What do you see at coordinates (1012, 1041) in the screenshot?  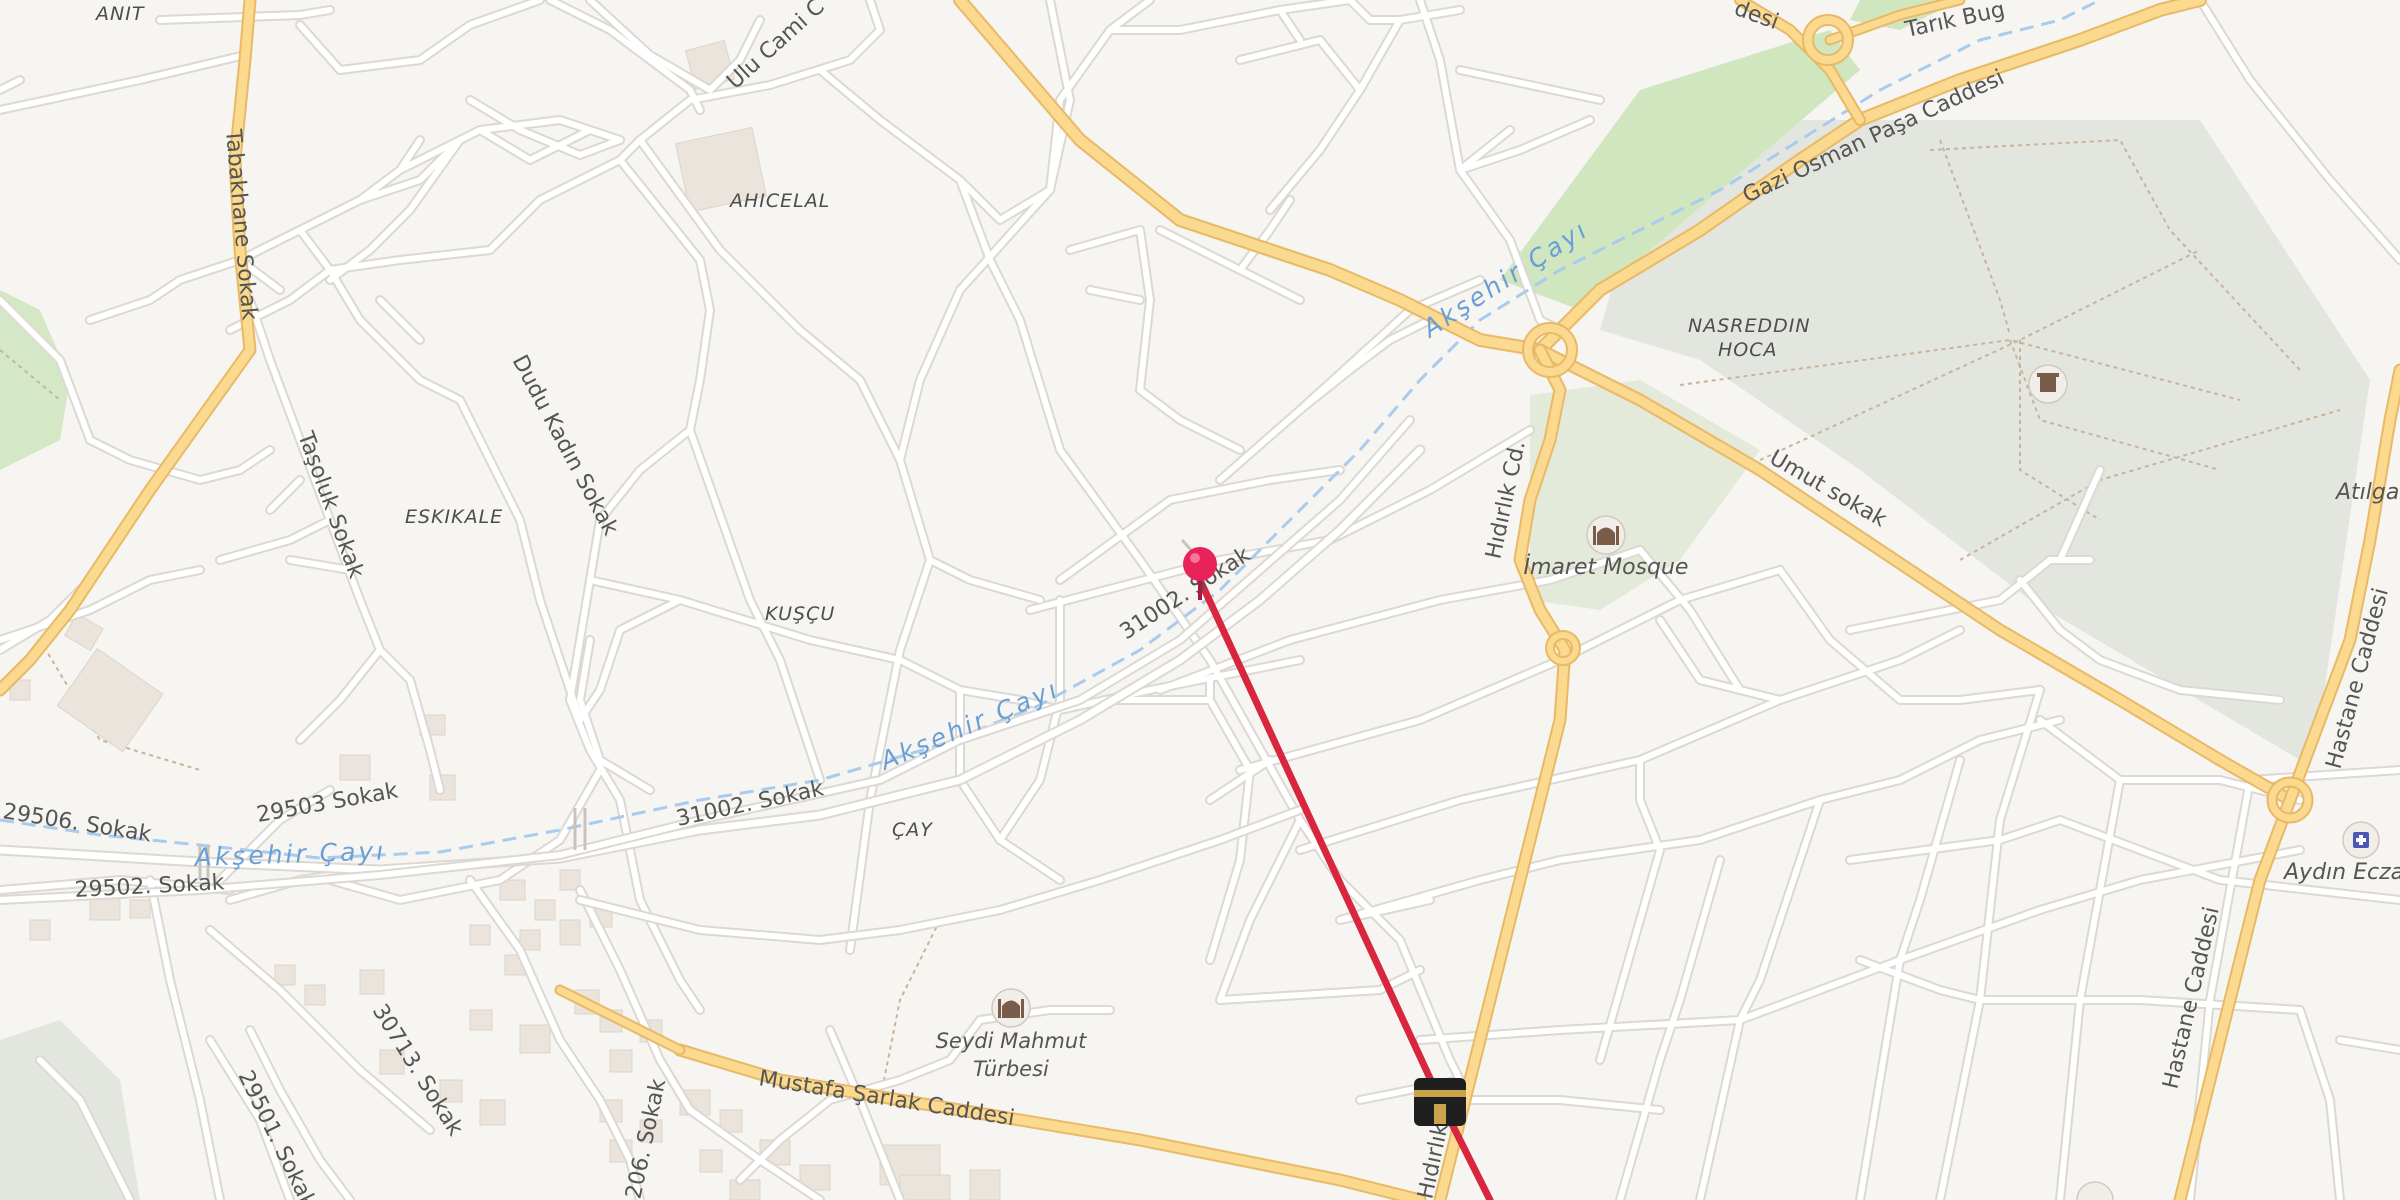 I see `poi-label: Seydi Mahmut` at bounding box center [1012, 1041].